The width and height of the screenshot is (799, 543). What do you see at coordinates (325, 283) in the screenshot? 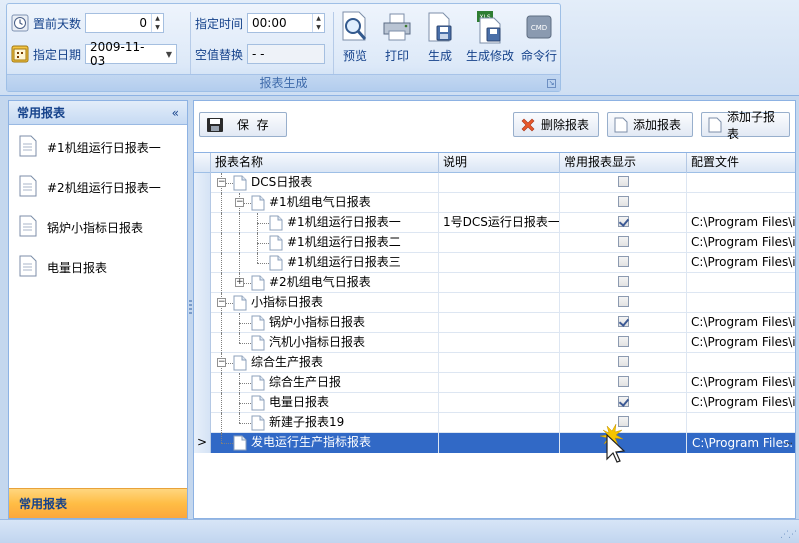
I see `report-name-cell: + #2机组电气日报表` at bounding box center [325, 283].